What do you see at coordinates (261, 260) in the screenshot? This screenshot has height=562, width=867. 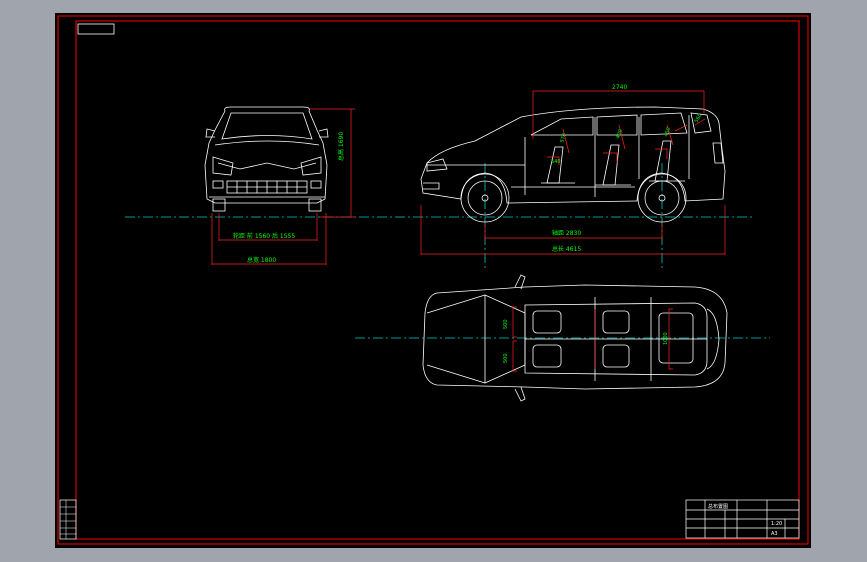 I see `front-width-label: 总宽 1800` at bounding box center [261, 260].